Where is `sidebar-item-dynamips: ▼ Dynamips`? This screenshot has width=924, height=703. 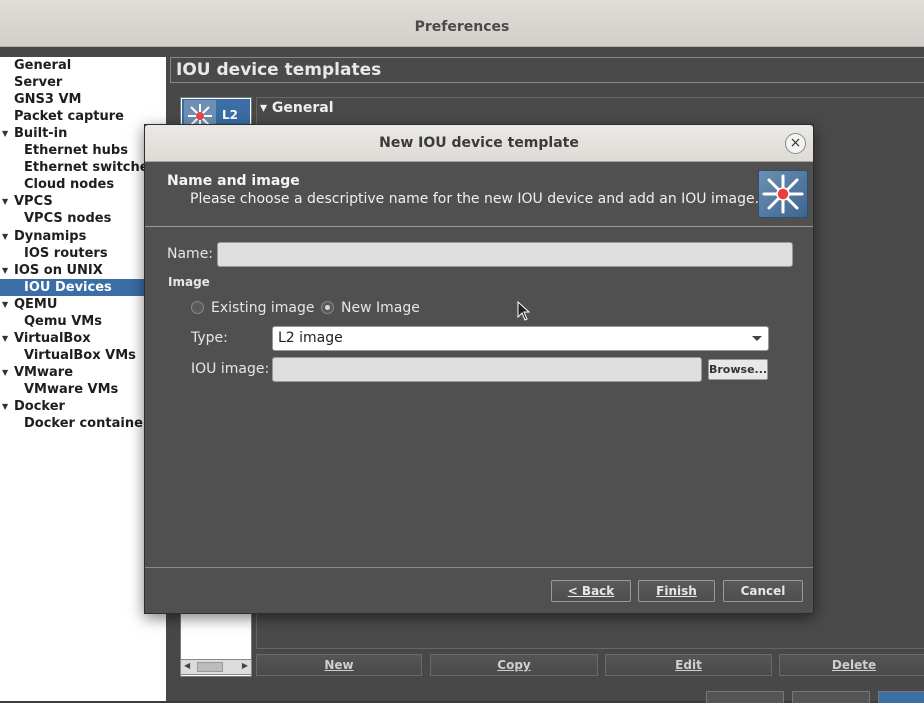
sidebar-item-dynamips: ▼ Dynamips is located at coordinates (83, 236).